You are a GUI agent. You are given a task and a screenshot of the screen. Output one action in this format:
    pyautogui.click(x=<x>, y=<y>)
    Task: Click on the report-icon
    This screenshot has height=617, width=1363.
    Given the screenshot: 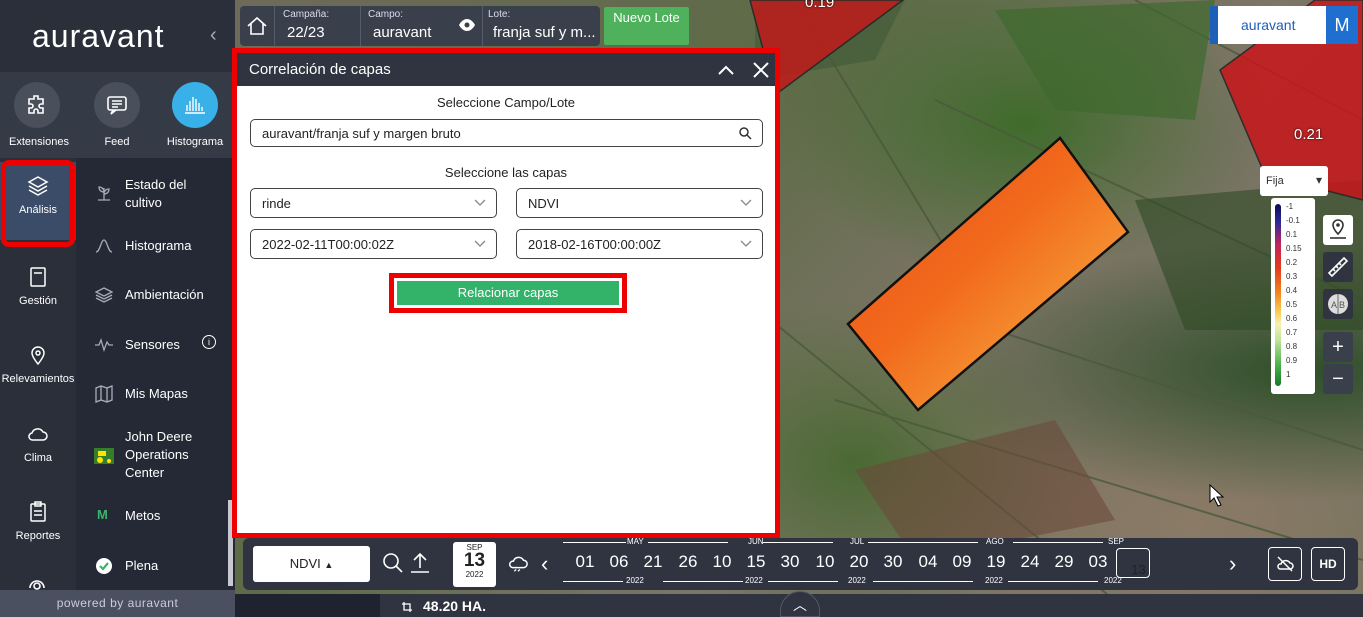 What is the action you would take?
    pyautogui.click(x=38, y=511)
    